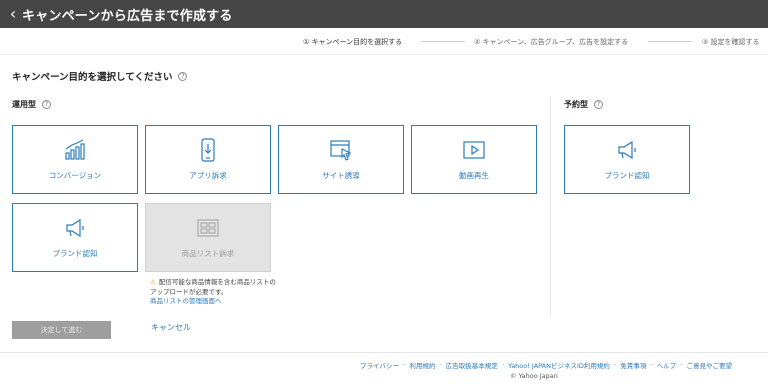  What do you see at coordinates (208, 253) in the screenshot?
I see `card-label: 商品リスト訴求` at bounding box center [208, 253].